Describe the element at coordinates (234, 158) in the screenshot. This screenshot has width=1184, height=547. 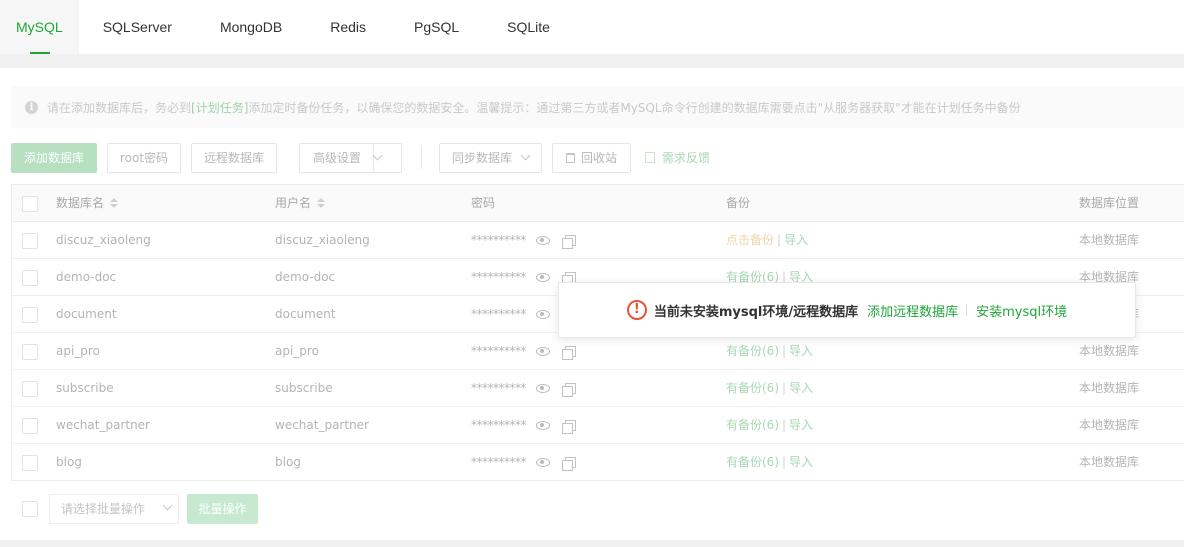
I see `remote-database-button: 远程数据库` at that location.